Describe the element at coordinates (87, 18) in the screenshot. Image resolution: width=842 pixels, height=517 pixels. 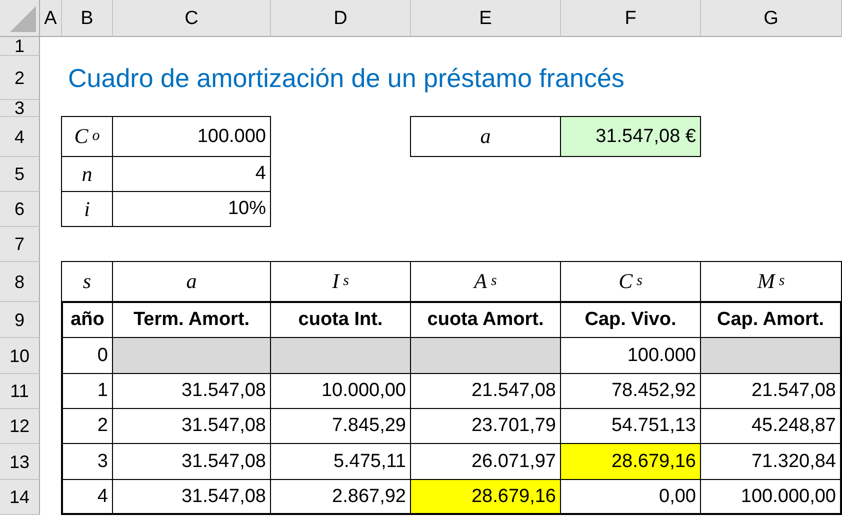
I see `column-header: B` at that location.